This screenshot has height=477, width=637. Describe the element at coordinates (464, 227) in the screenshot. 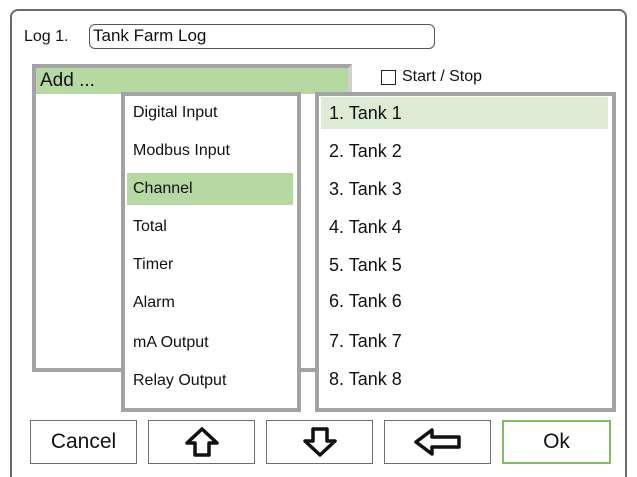

I see `source-option: 4. Tank 4` at that location.